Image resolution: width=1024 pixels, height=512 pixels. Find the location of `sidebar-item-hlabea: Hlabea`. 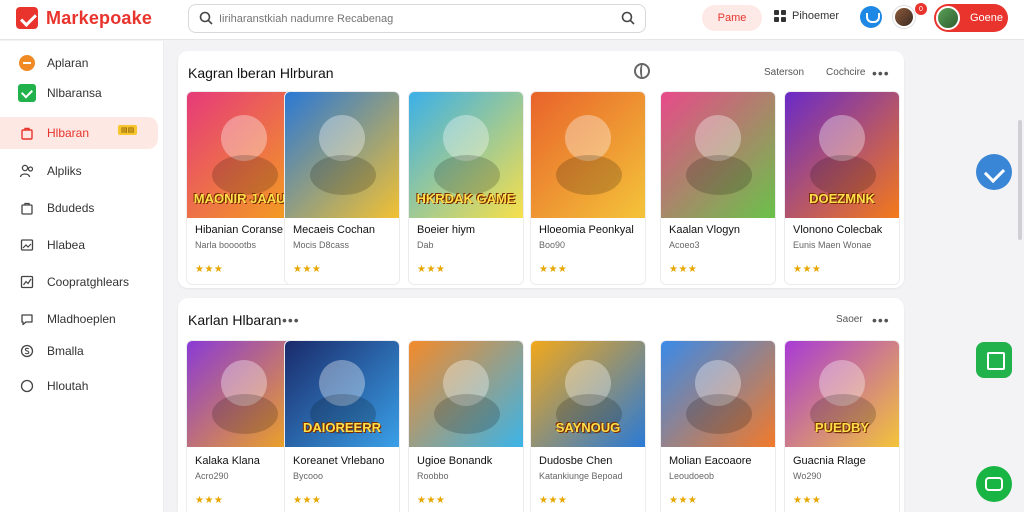

sidebar-item-hlabea: Hlabea is located at coordinates (79, 245).